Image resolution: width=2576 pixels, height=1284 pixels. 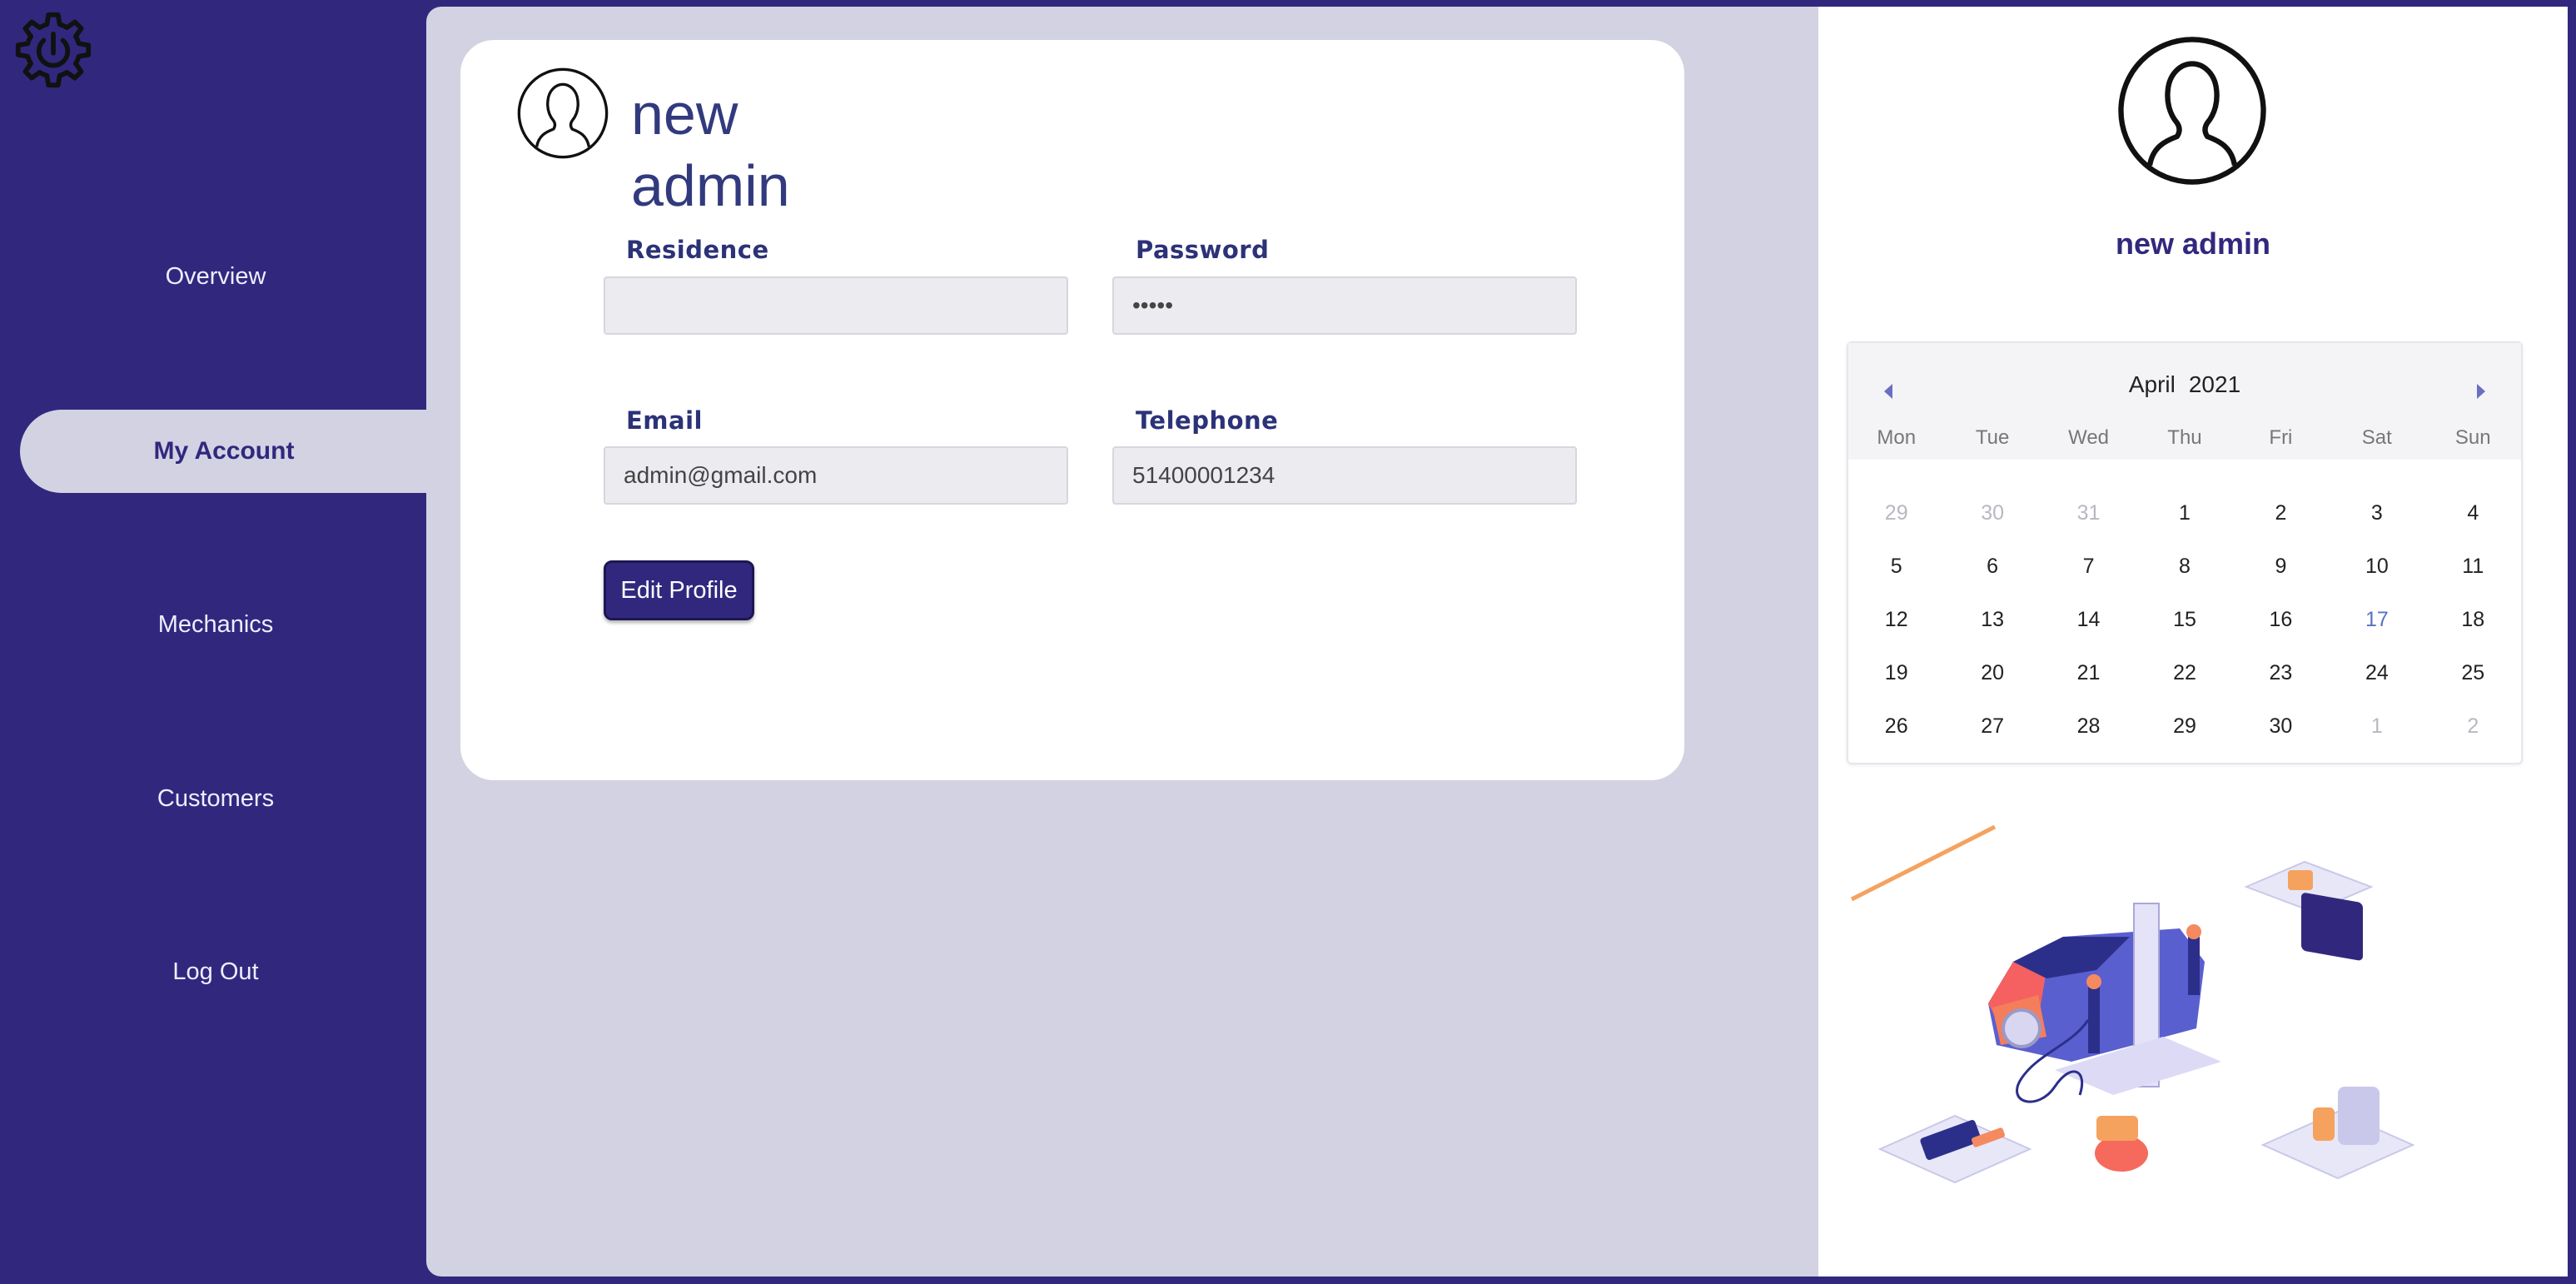 What do you see at coordinates (2184, 566) in the screenshot?
I see `calendar-day: 8` at bounding box center [2184, 566].